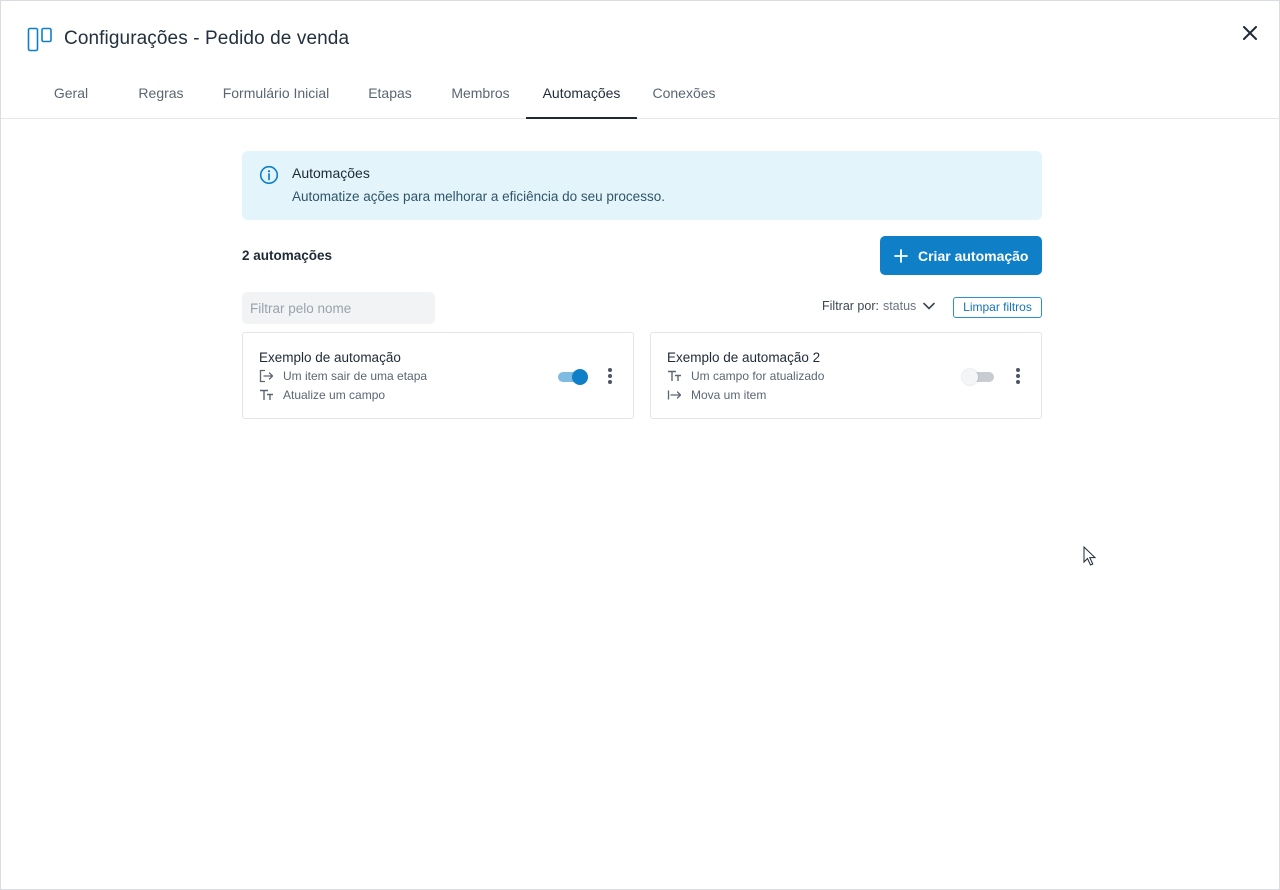  Describe the element at coordinates (71, 96) in the screenshot. I see `tab-geral: Geral` at that location.